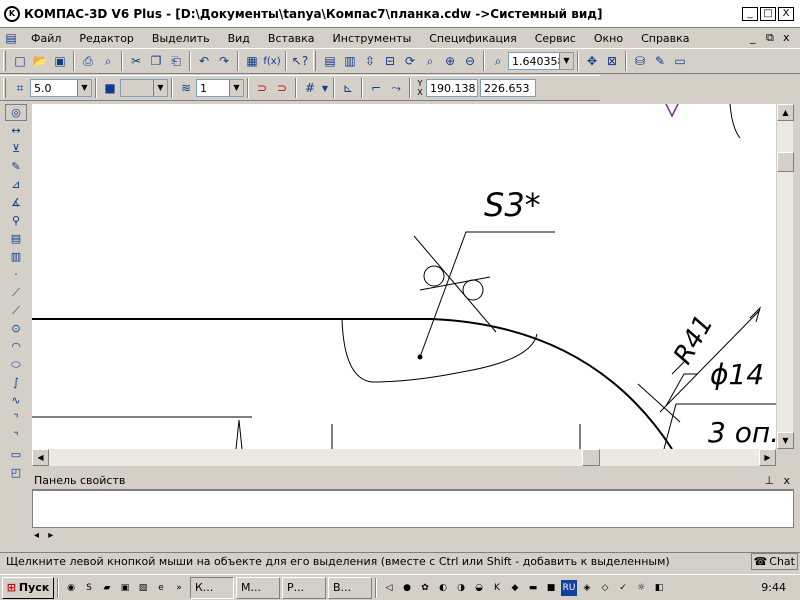 The width and height of the screenshot is (800, 600). Describe the element at coordinates (389, 588) in the screenshot. I see `volume-icon: ◁` at that location.